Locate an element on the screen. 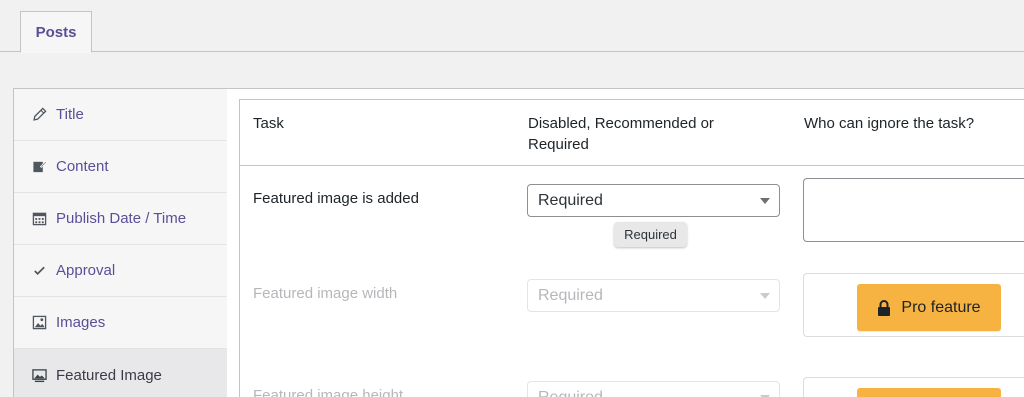 The height and width of the screenshot is (397, 1024). pro-feature-label: Pro feature is located at coordinates (941, 307).